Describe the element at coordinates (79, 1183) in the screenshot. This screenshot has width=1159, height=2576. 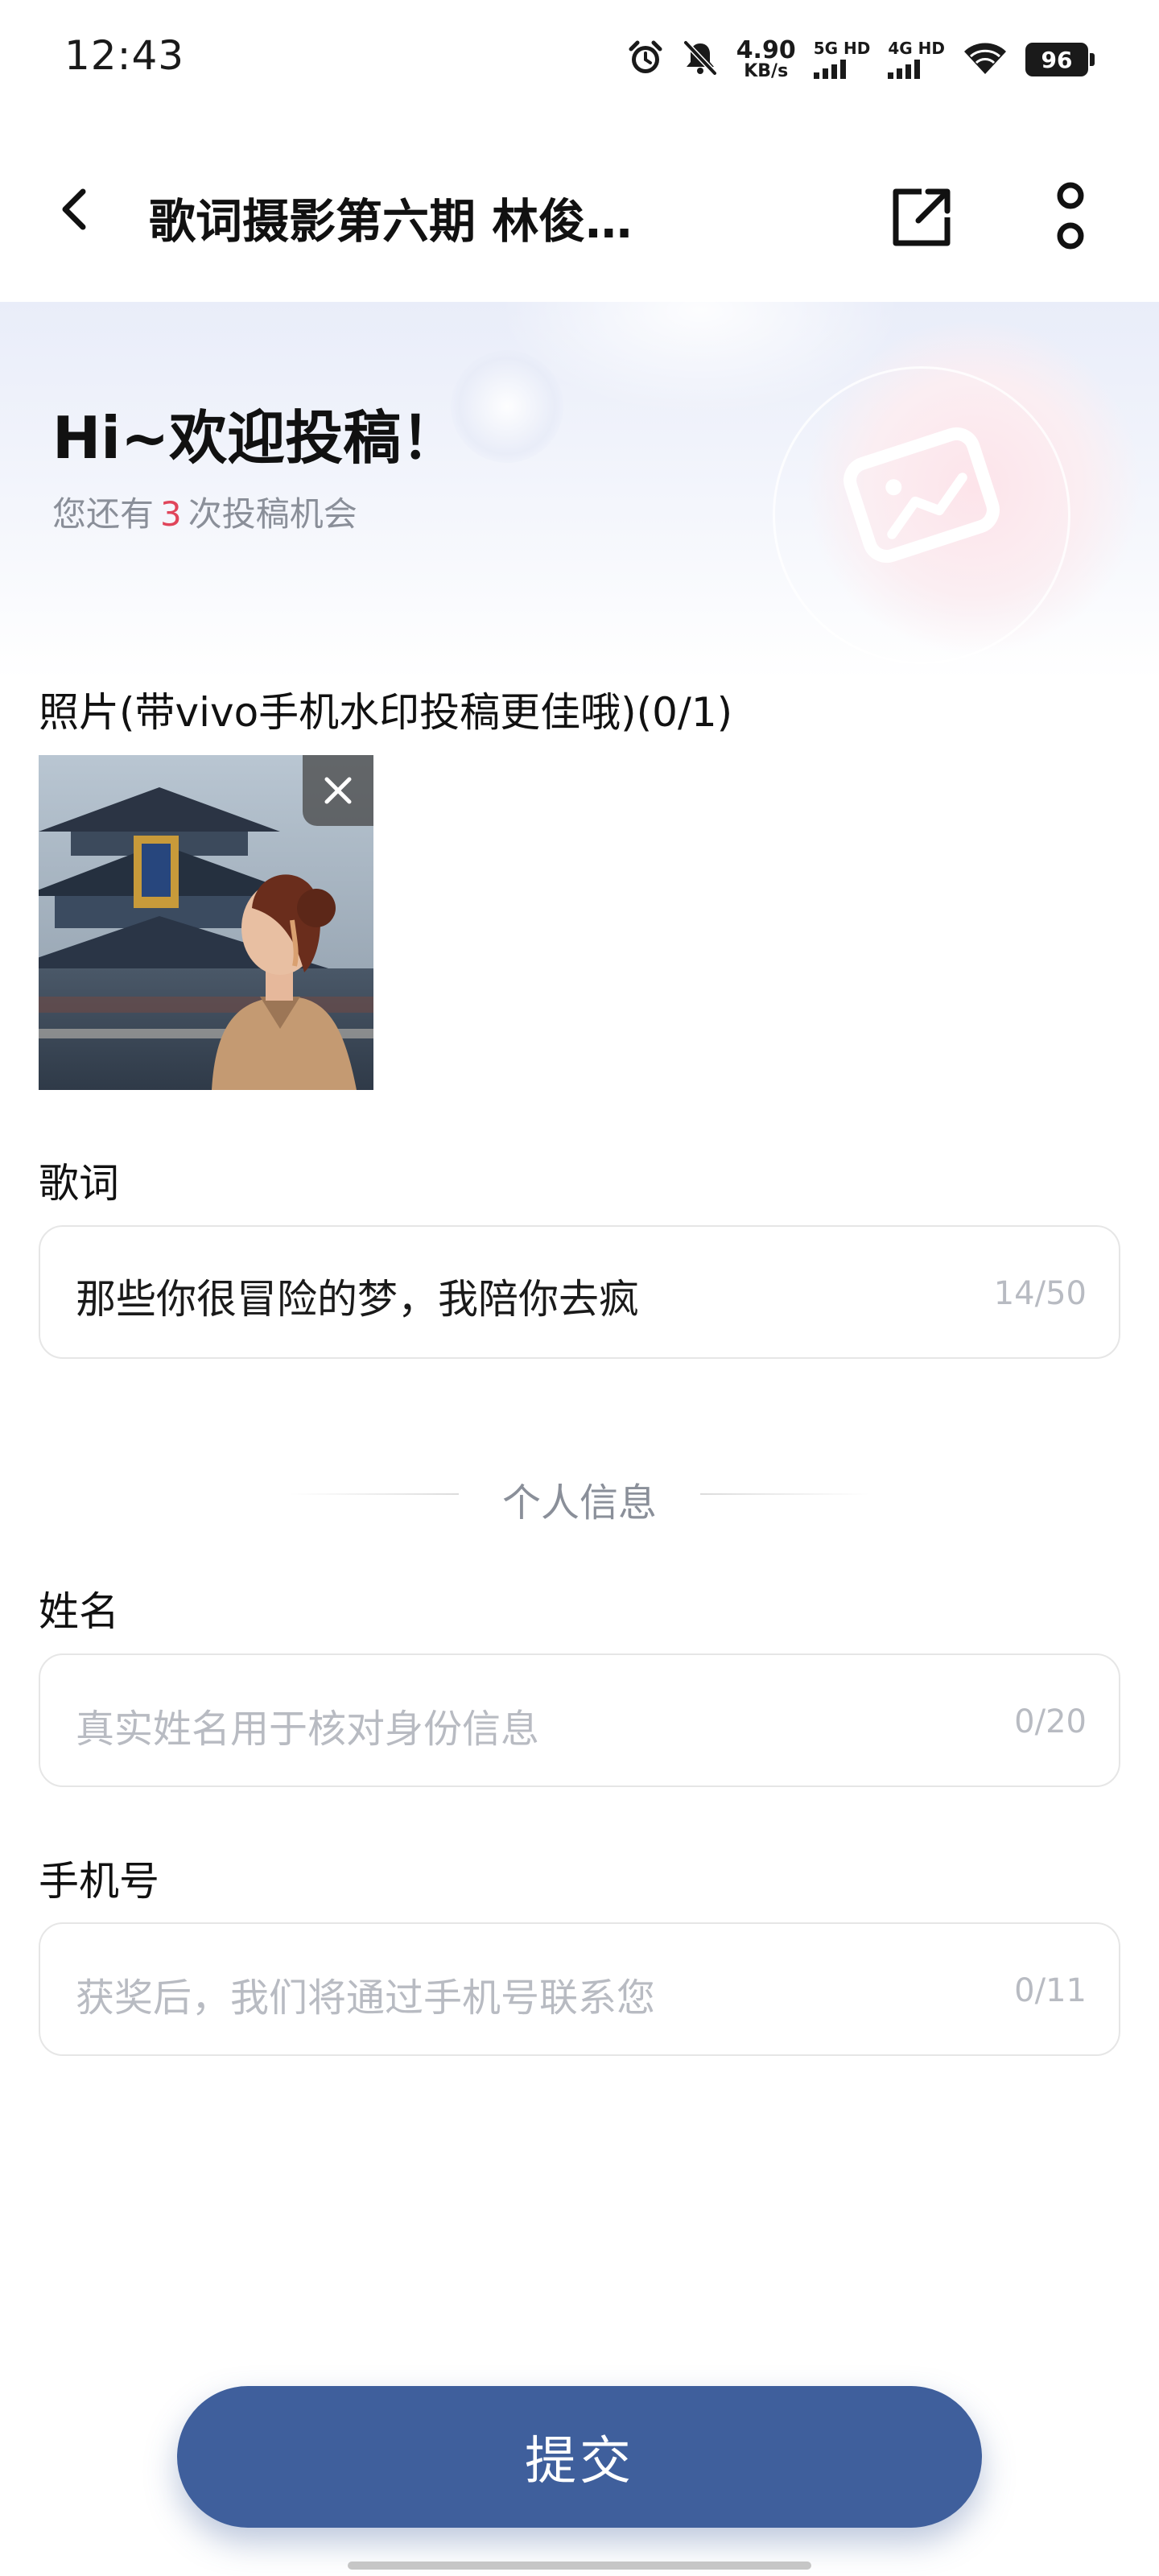
I see `lyrics-label: 歌词` at that location.